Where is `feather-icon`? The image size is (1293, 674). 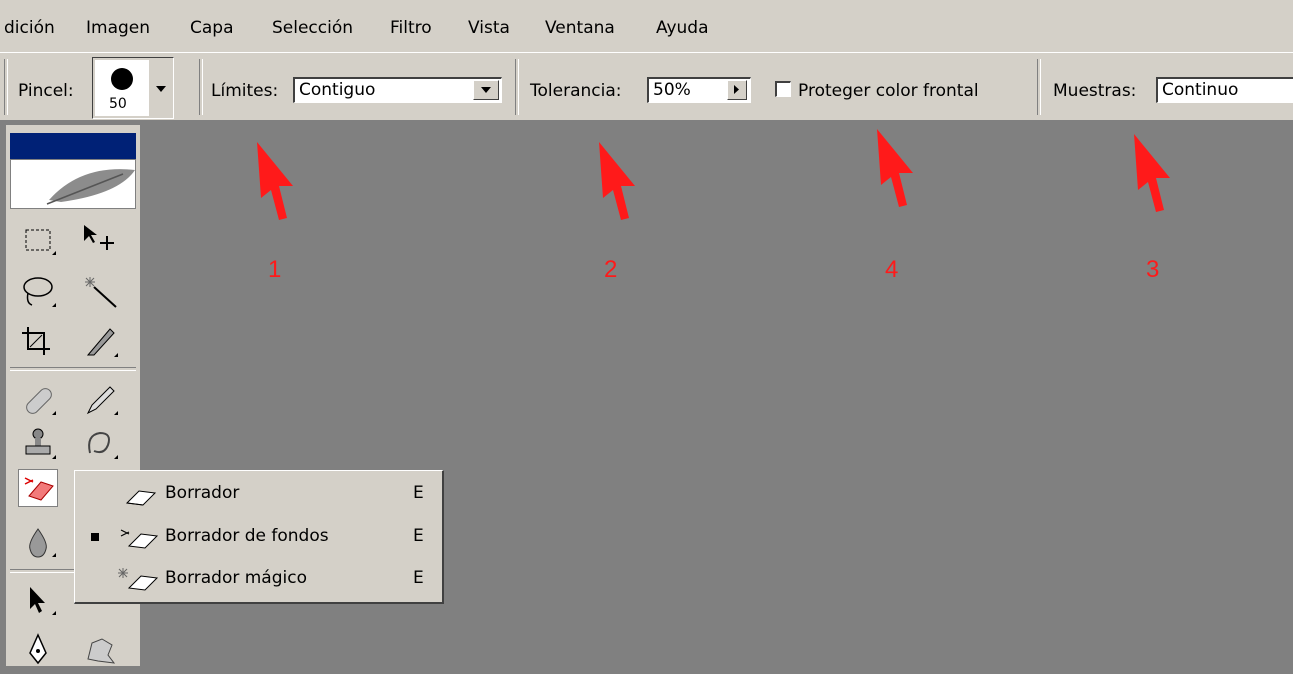 feather-icon is located at coordinates (90, 187).